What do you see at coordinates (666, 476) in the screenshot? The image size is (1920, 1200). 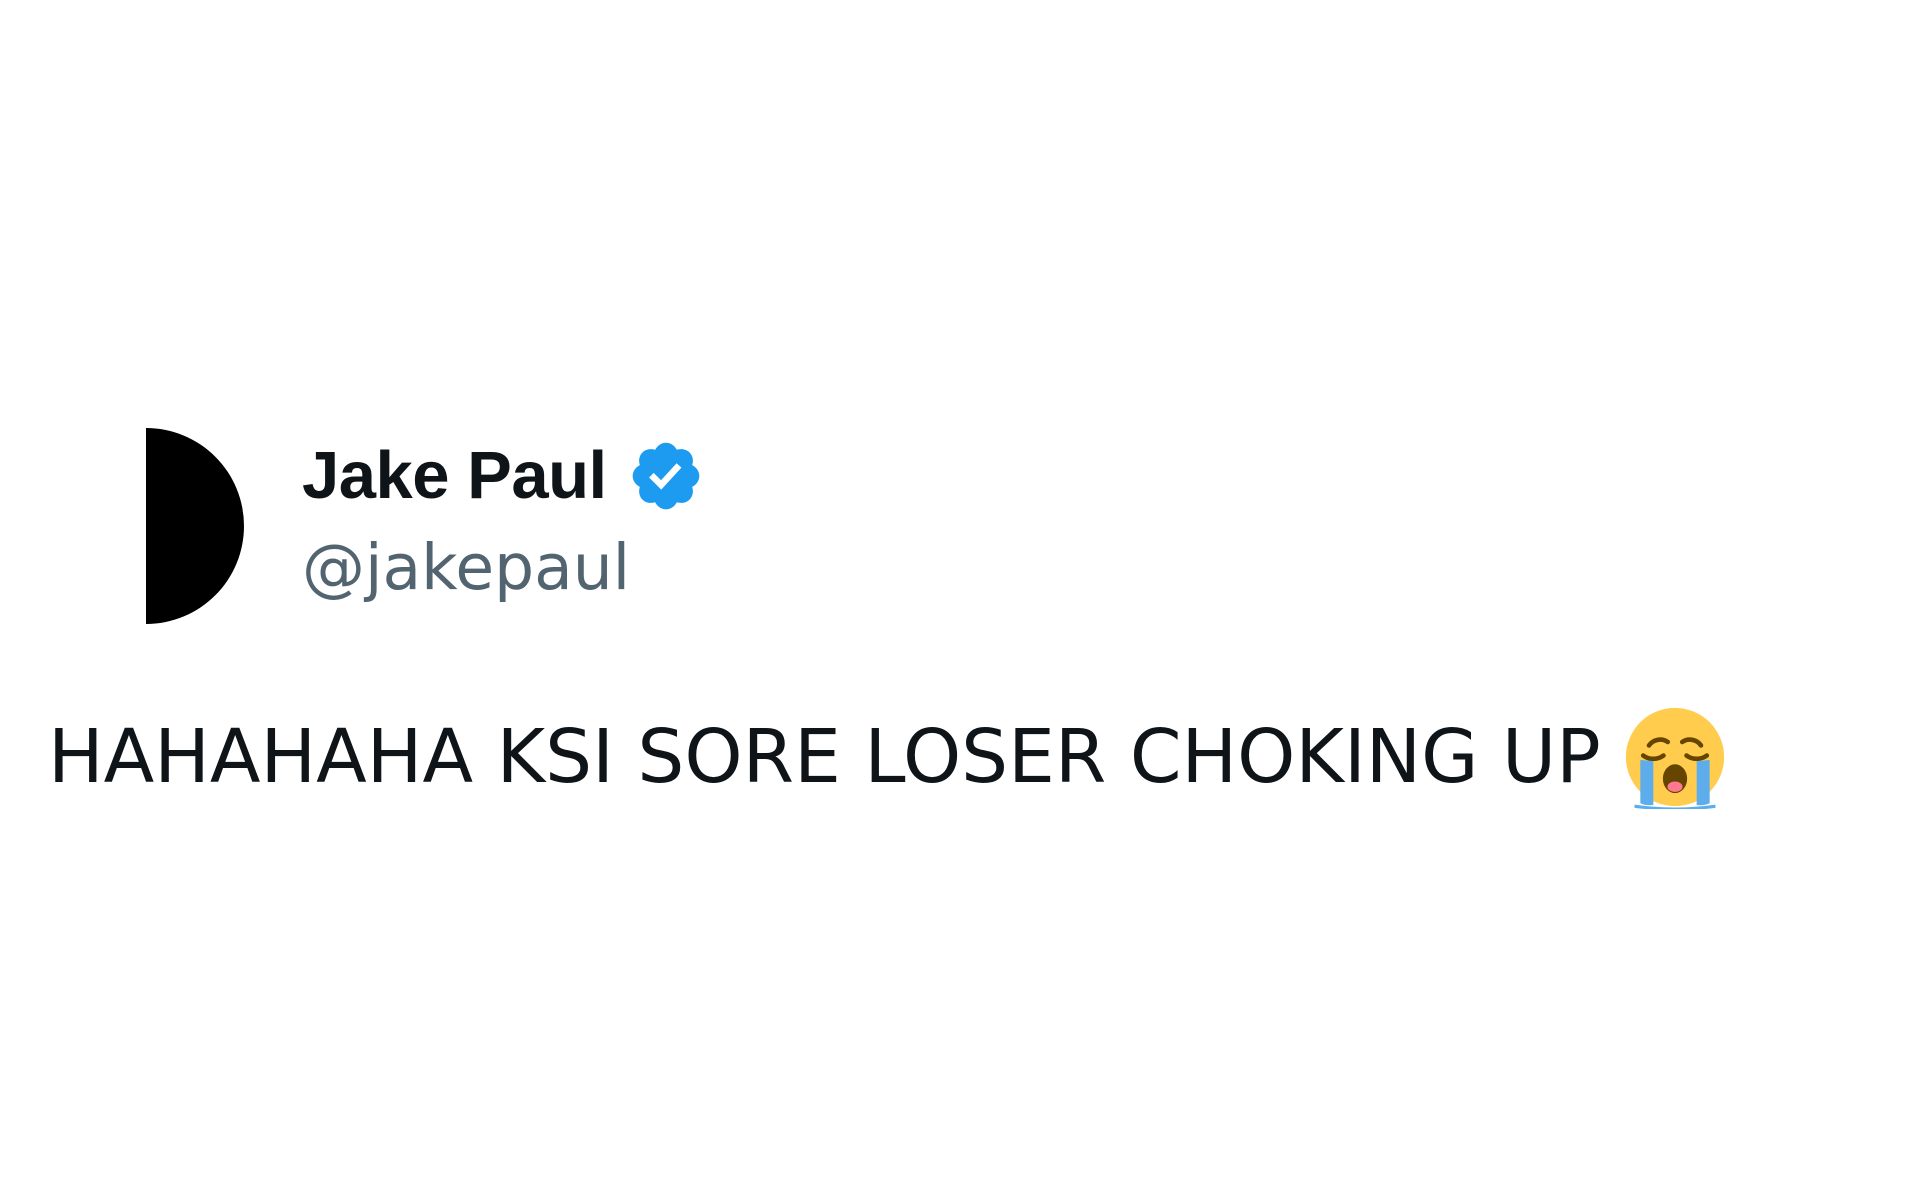 I see `verified-badge-icon` at bounding box center [666, 476].